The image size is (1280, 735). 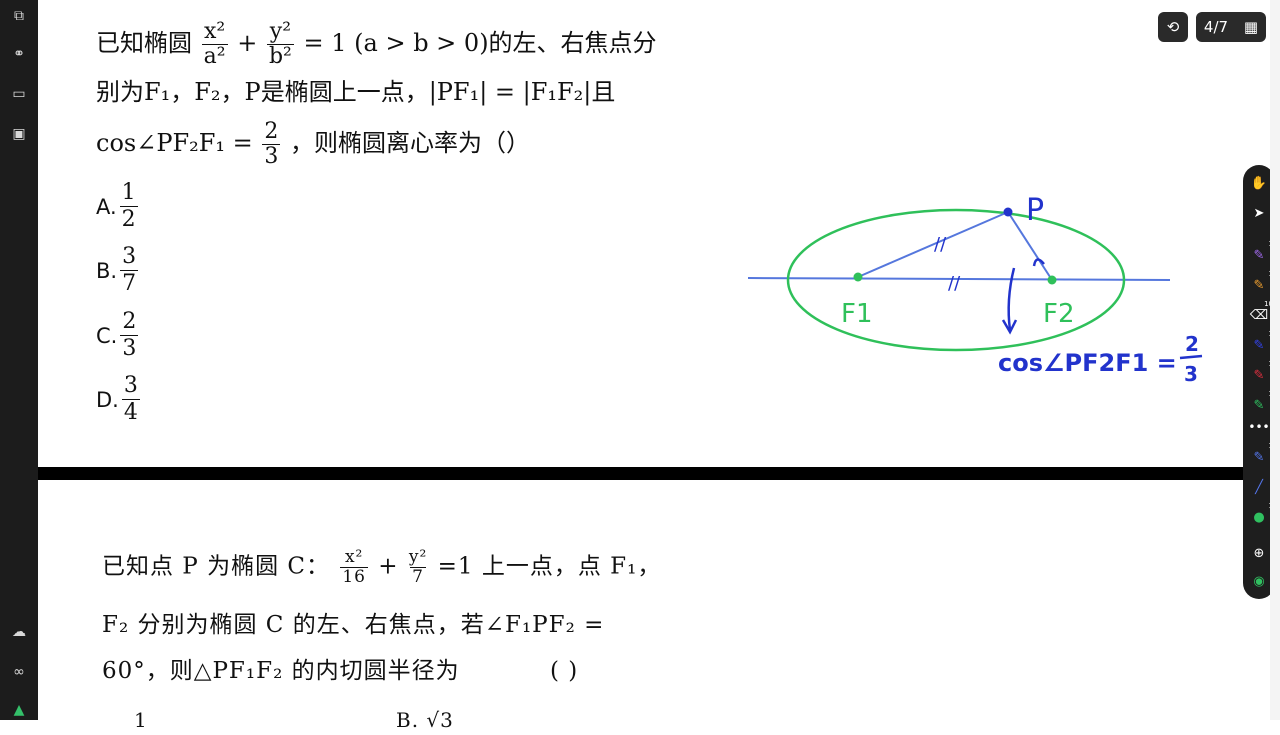 I want to click on question1-line2: 别为F₁，F₂，P是椭圆上一点，|PF₁| = |F₁F₂|且, so click(x=356, y=92).